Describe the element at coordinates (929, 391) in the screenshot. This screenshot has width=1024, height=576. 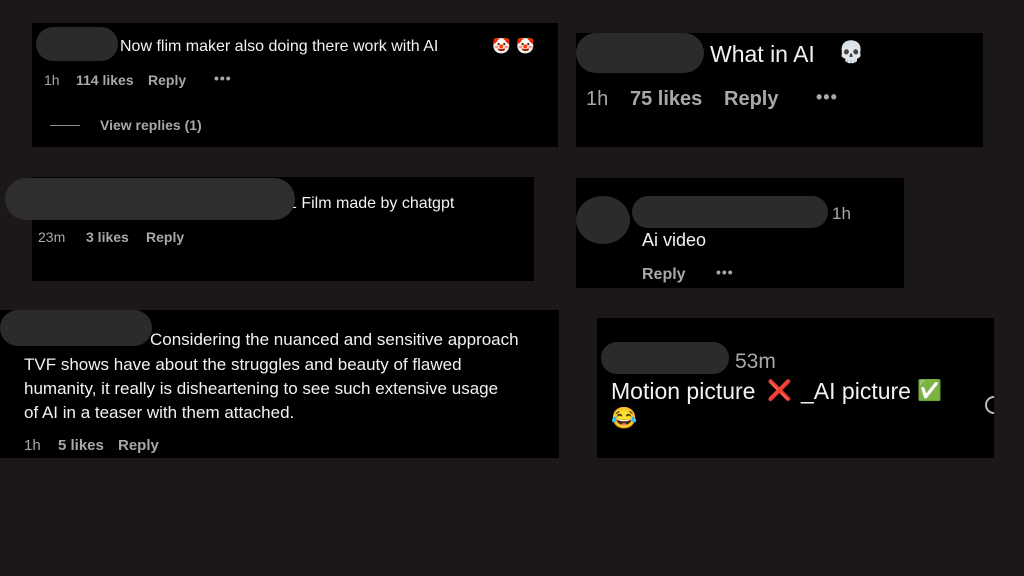
I see `check-mark-icon: ✅` at that location.